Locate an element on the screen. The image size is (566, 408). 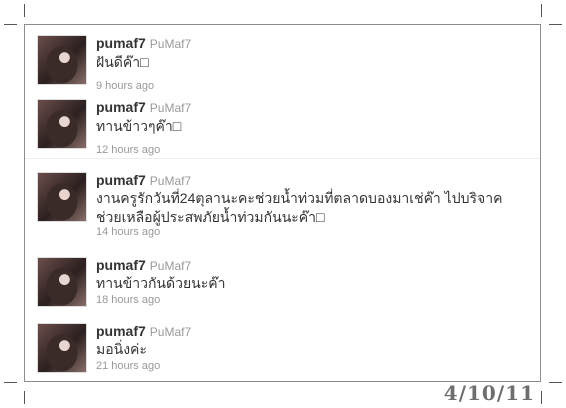
tweet-timestamp: 14 hours ago is located at coordinates (128, 232).